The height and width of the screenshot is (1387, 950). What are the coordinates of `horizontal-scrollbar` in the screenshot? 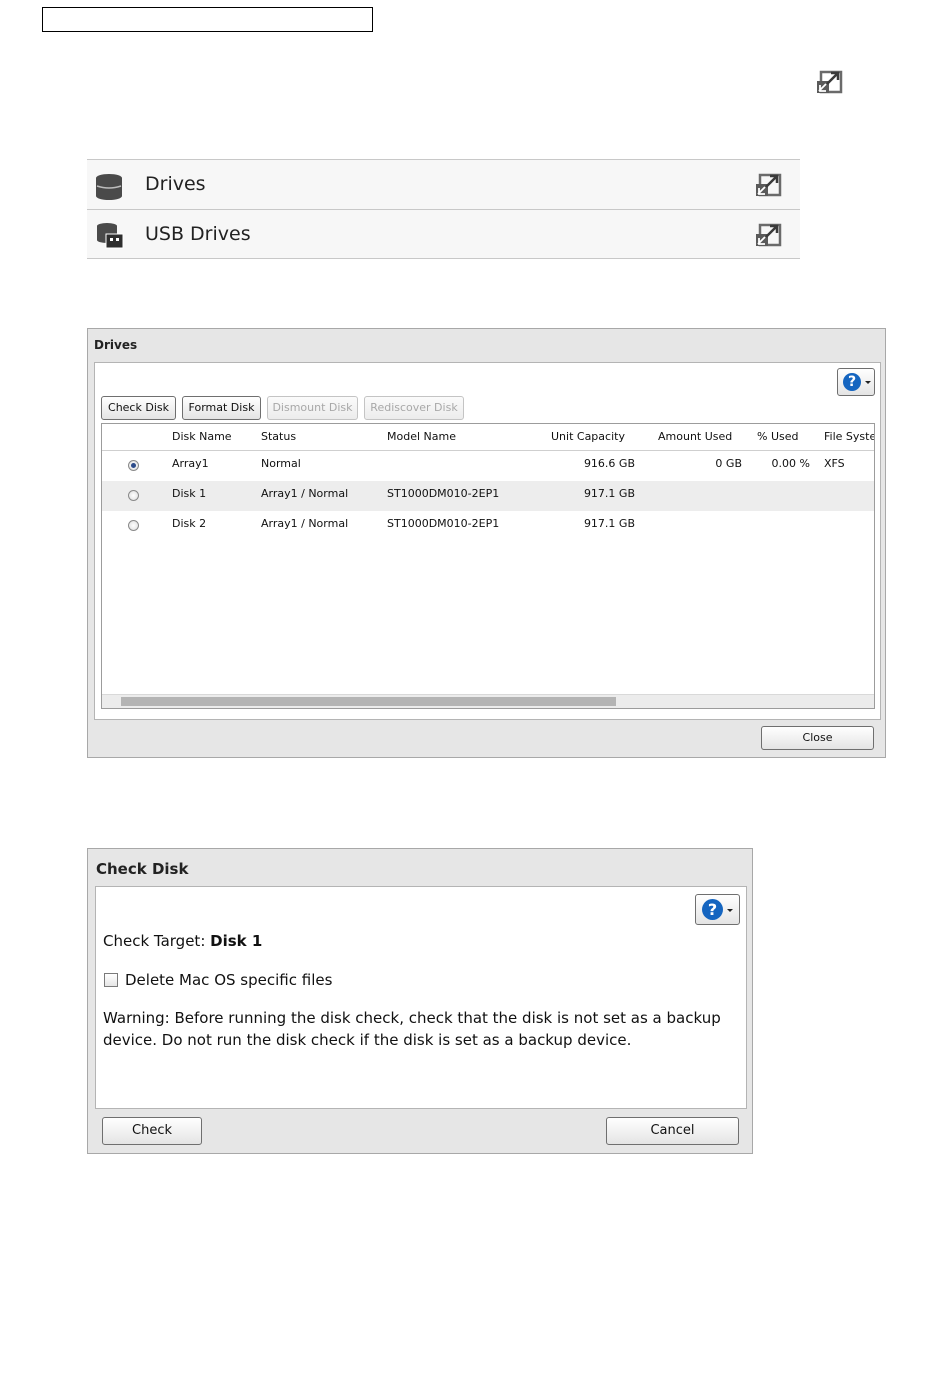 It's located at (488, 701).